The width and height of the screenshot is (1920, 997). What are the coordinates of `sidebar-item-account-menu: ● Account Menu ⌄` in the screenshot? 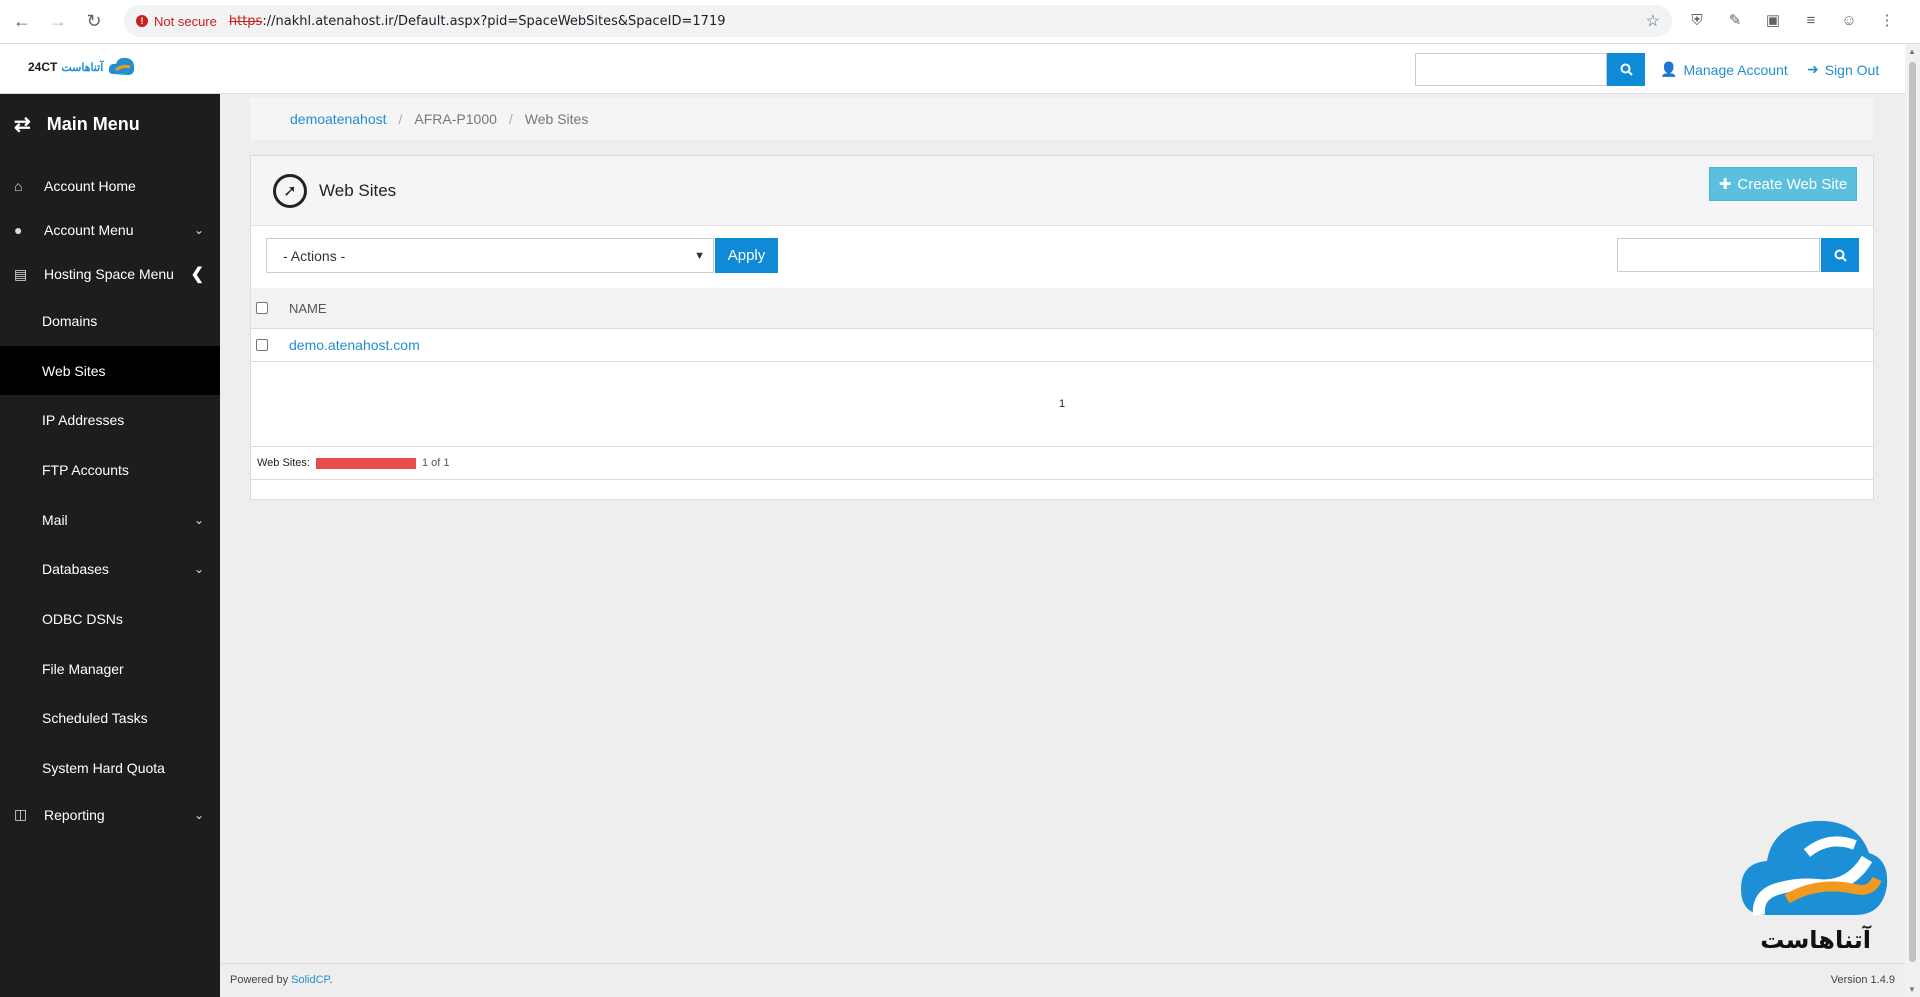 It's located at (110, 230).